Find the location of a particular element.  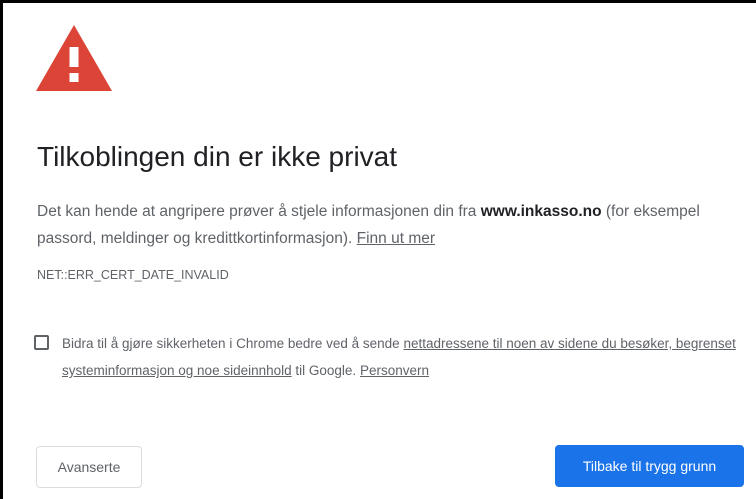

opt-in-text-middle: til Google. is located at coordinates (325, 370).